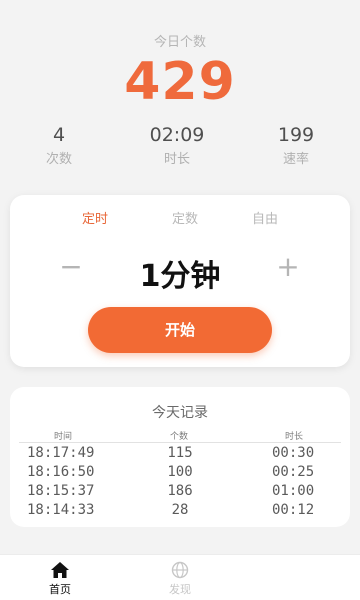 The width and height of the screenshot is (360, 600). What do you see at coordinates (62, 437) in the screenshot?
I see `header-time: 时间` at bounding box center [62, 437].